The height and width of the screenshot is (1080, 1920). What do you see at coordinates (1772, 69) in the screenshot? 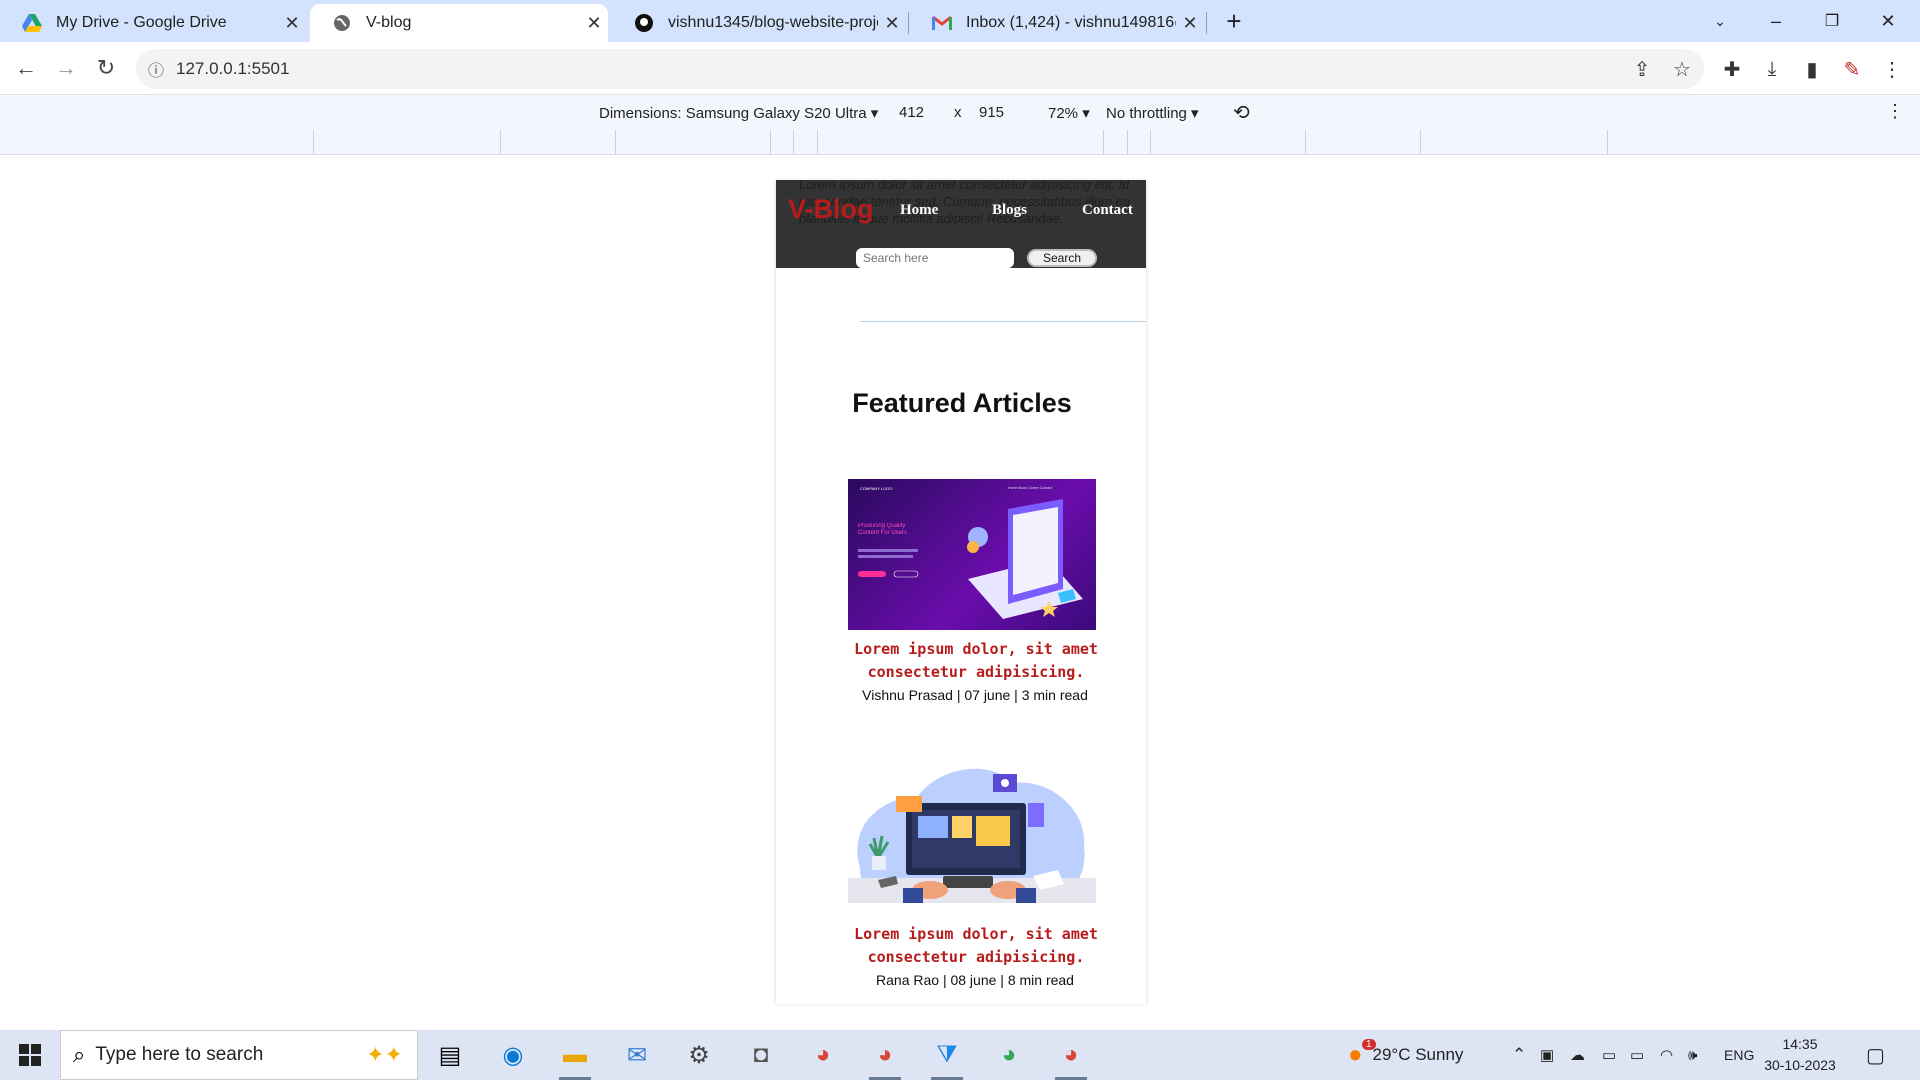
I see `download-icon: ⤓` at bounding box center [1772, 69].